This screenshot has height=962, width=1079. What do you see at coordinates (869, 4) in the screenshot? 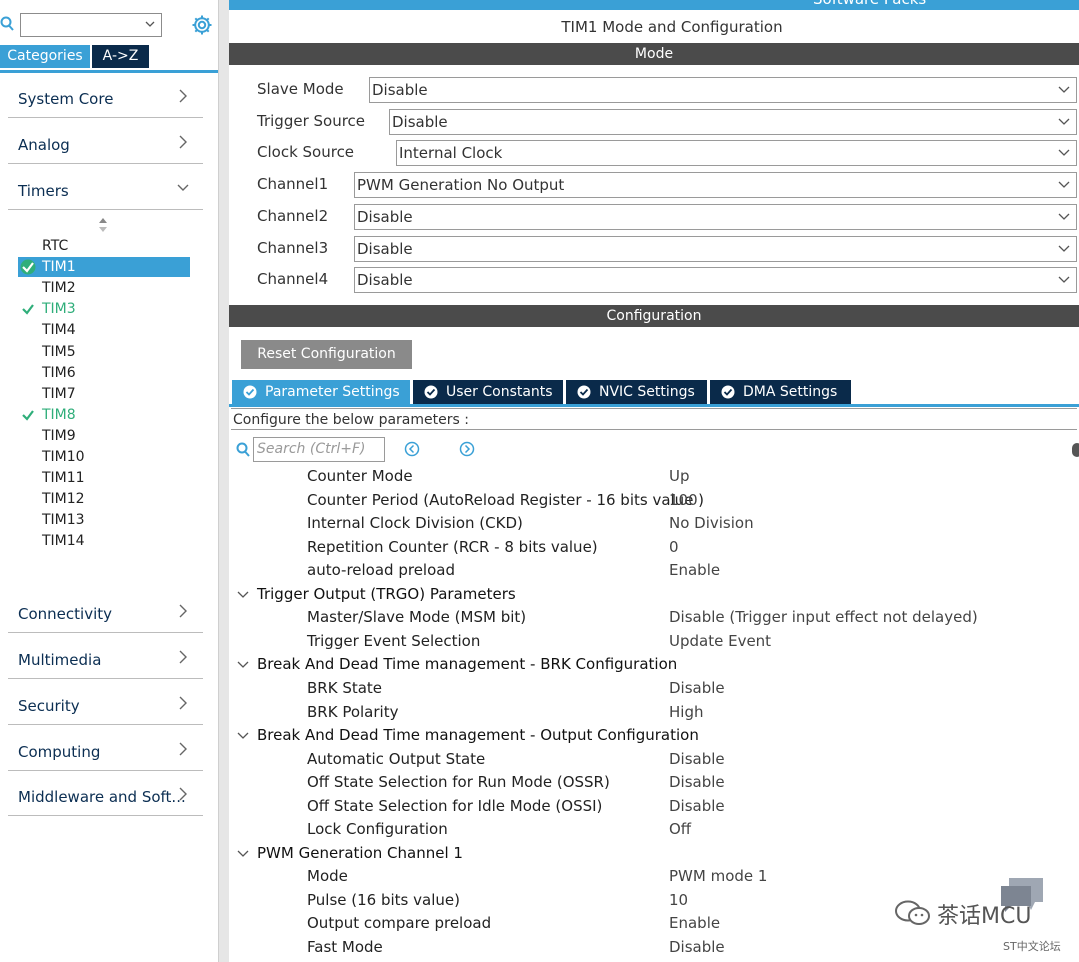
I see `software-packs-label: Software Packs` at bounding box center [869, 4].